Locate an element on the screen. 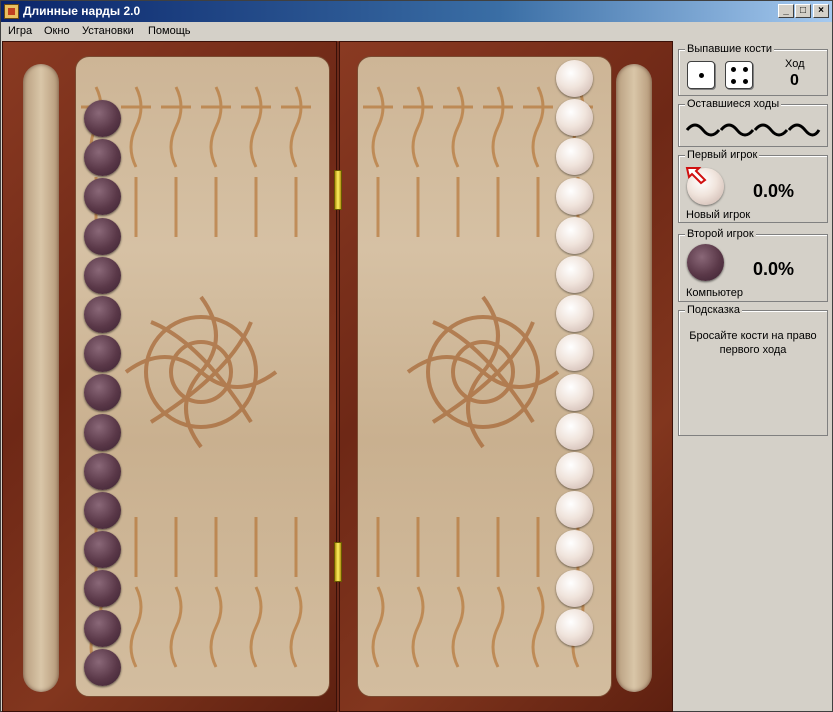 The height and width of the screenshot is (712, 833). player2-name: Компьютер is located at coordinates (714, 293).